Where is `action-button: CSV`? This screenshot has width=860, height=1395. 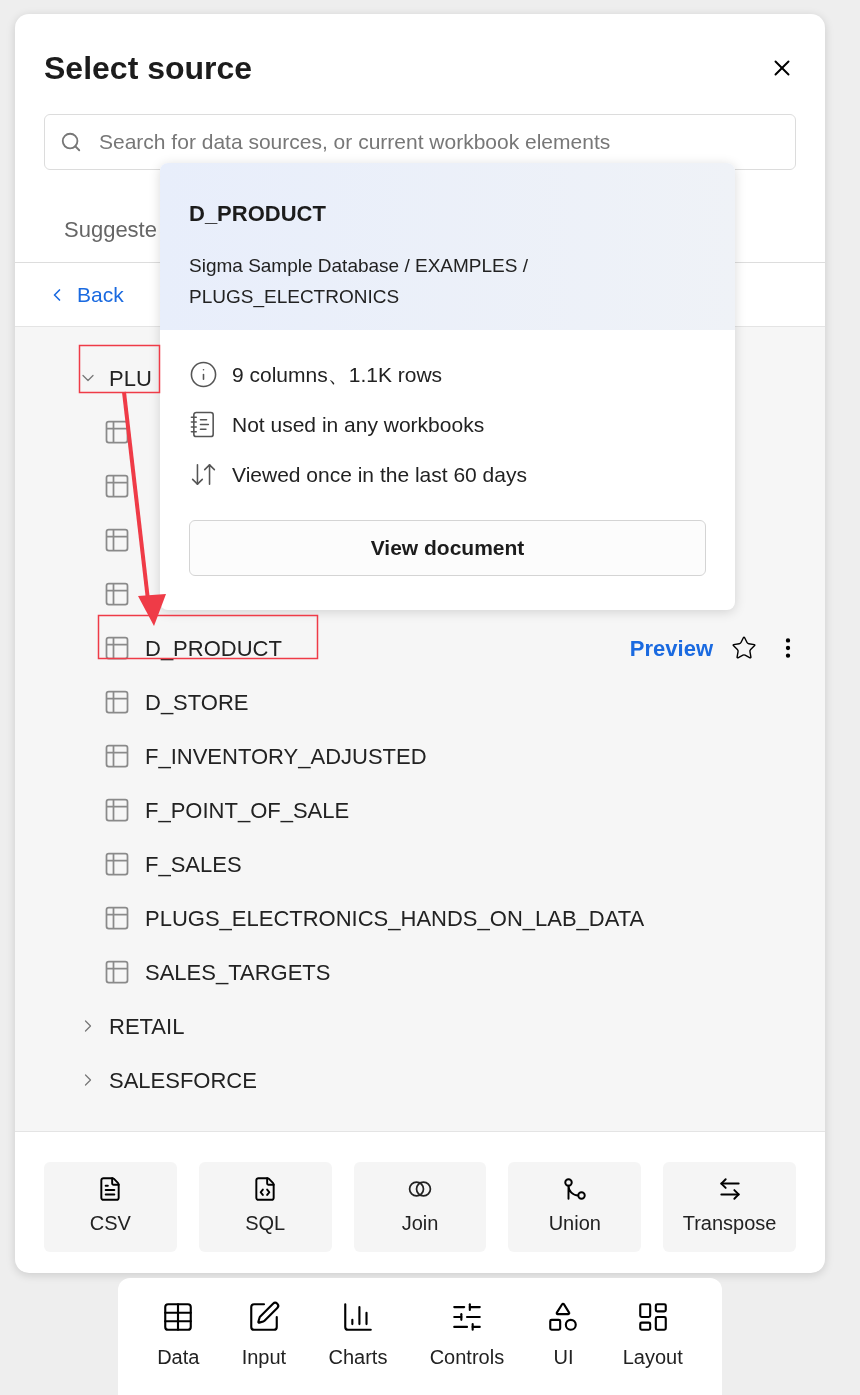
action-button: CSV is located at coordinates (110, 1207).